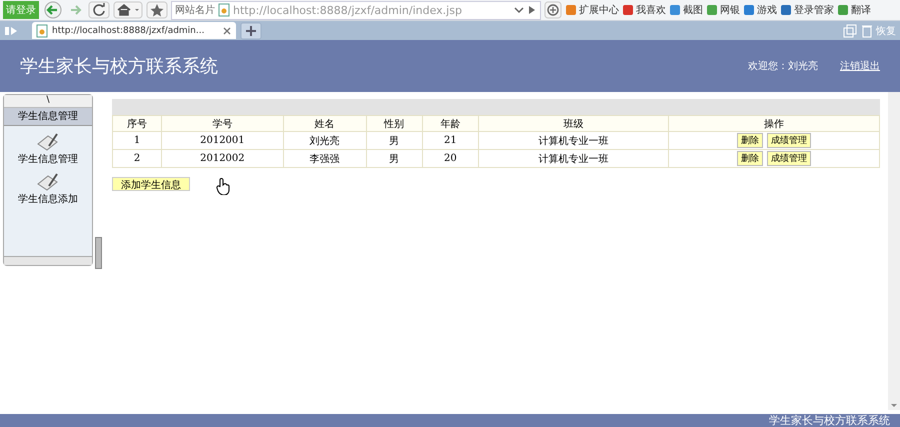  What do you see at coordinates (48, 117) in the screenshot?
I see `section-header: 学生信息管理` at bounding box center [48, 117].